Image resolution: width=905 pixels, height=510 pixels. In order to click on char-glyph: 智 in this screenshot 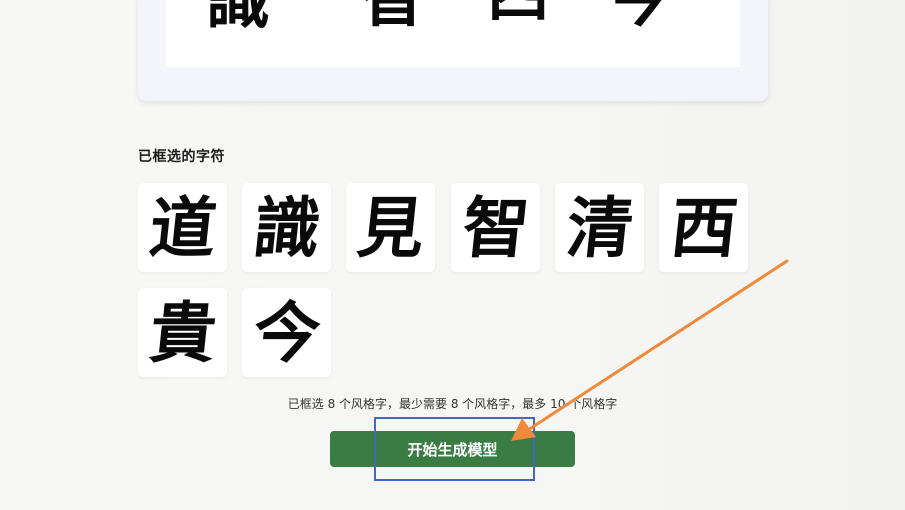, I will do `click(495, 227)`.